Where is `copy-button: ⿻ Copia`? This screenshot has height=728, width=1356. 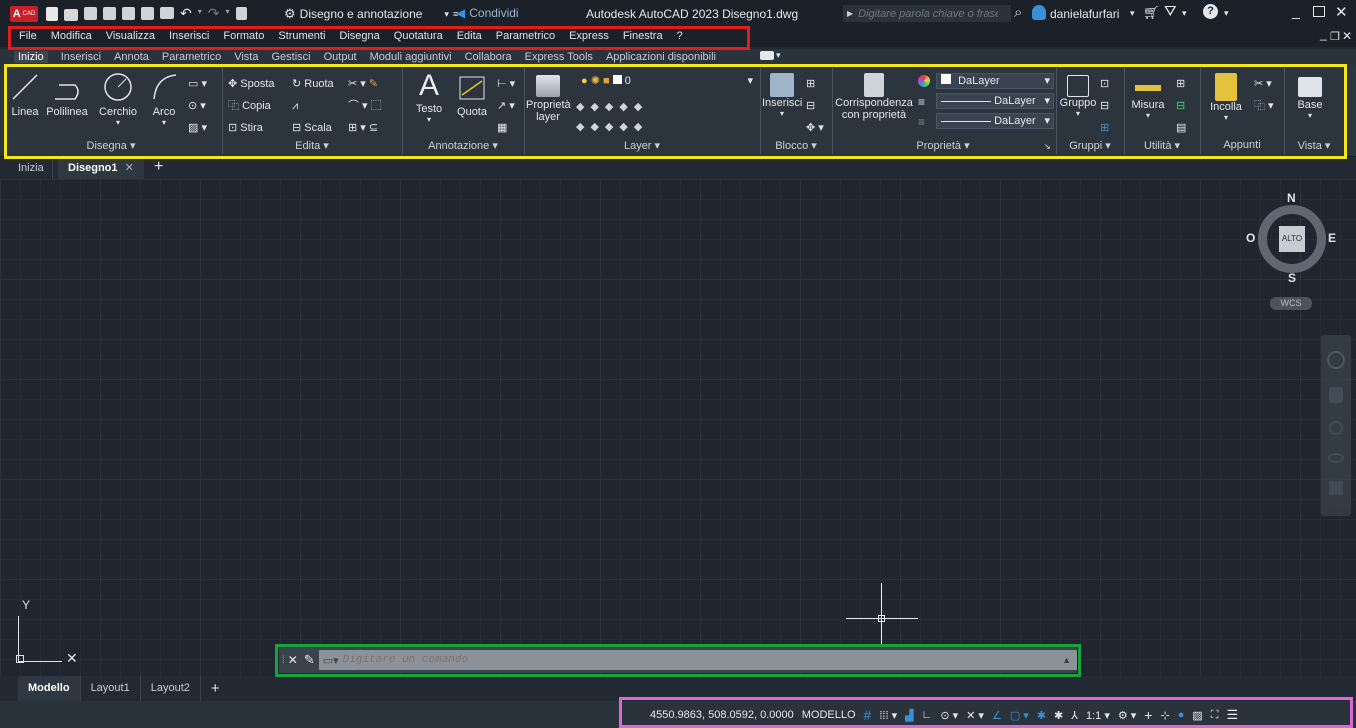 copy-button: ⿻ Copia is located at coordinates (251, 106).